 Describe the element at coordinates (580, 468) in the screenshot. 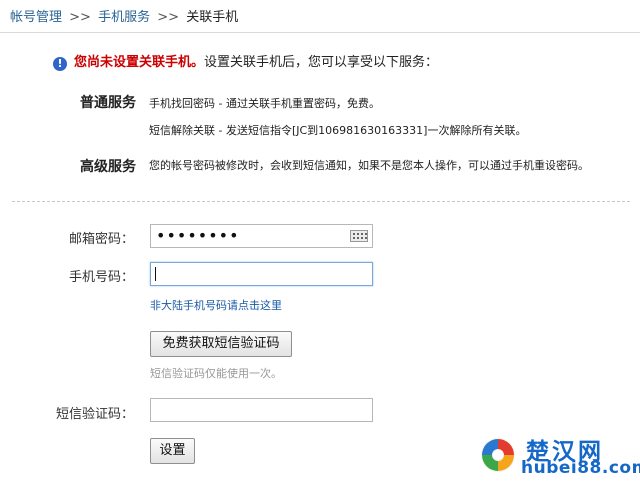

I see `watermark-domain: hubei88.com` at that location.